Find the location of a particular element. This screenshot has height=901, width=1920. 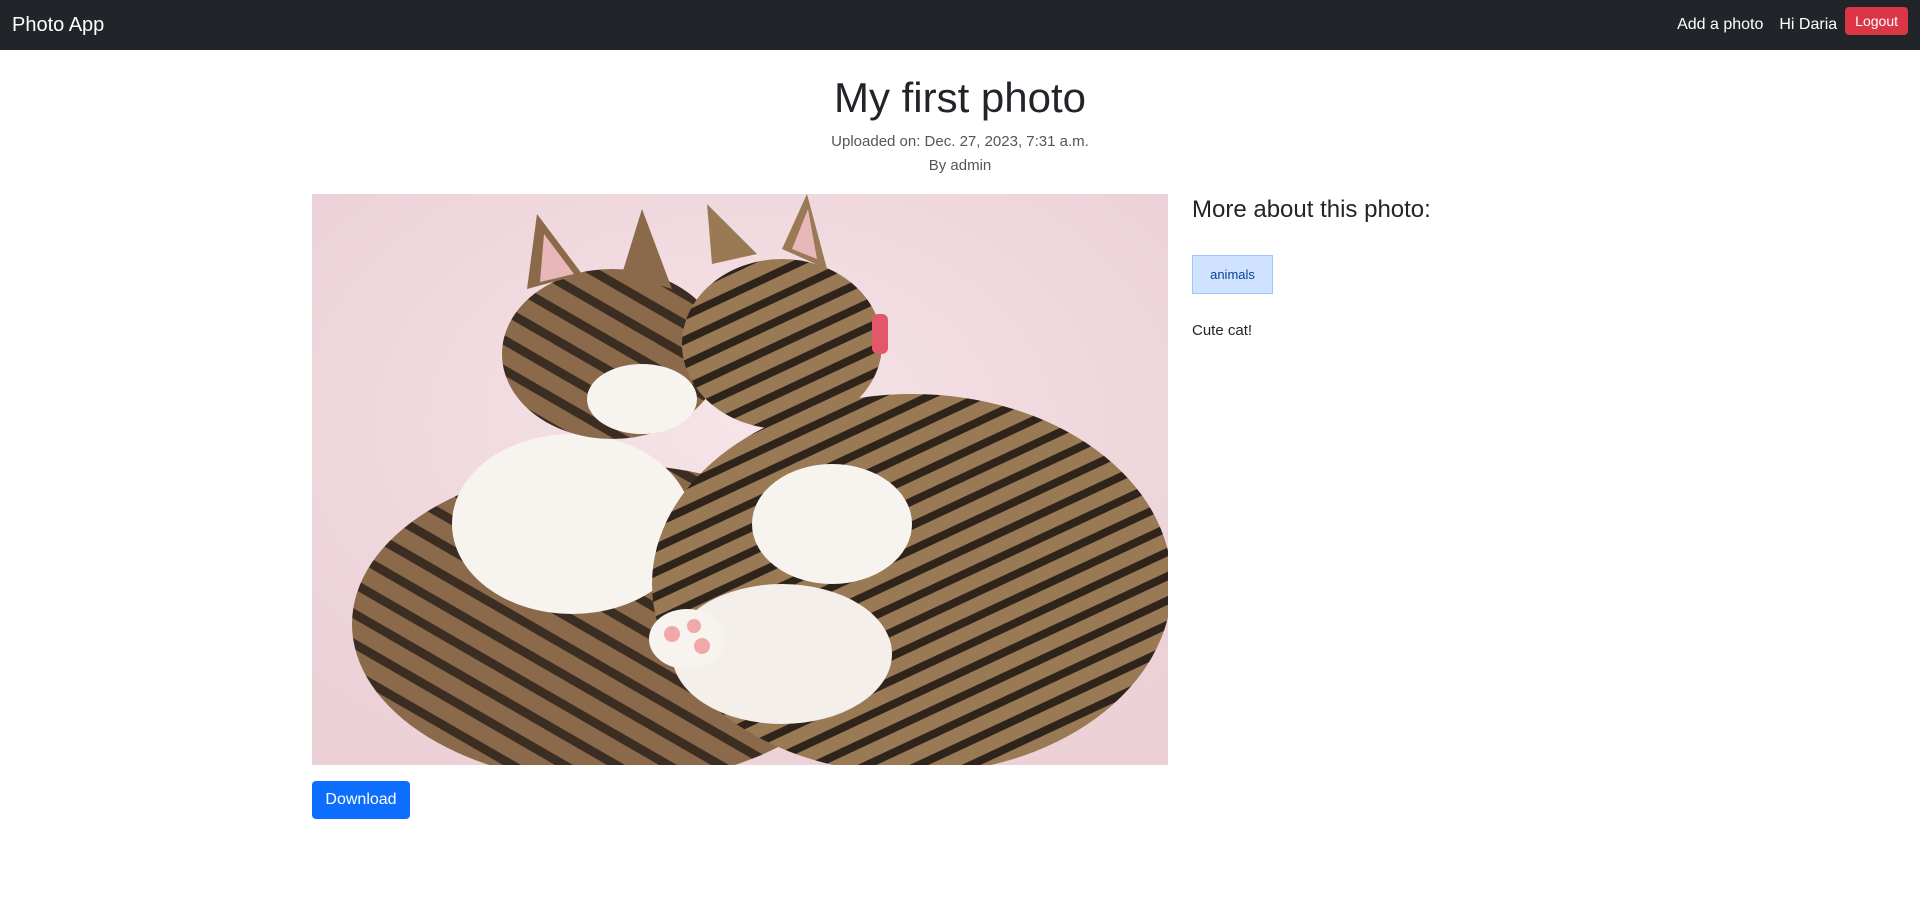

add-photo-link: Add a photo is located at coordinates (1720, 25).